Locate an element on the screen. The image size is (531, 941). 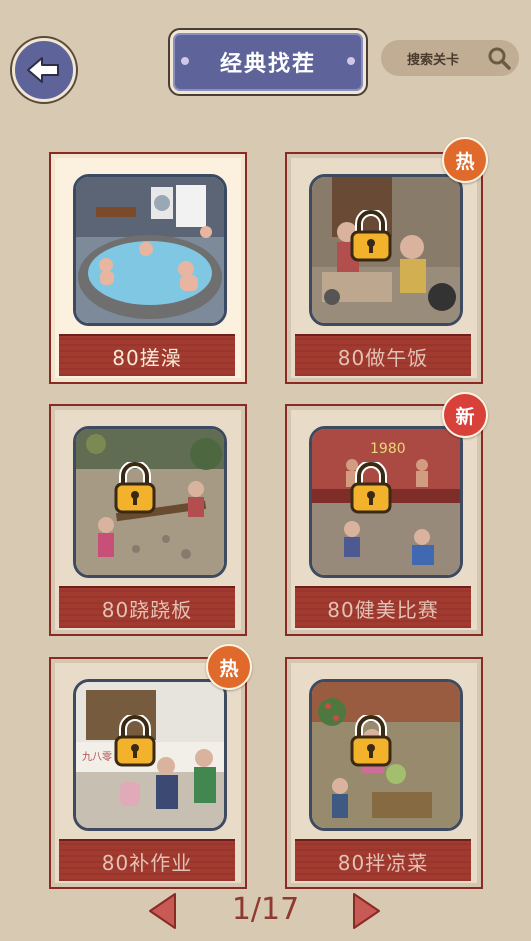
pagination: 1/17 is located at coordinates (265, 912).